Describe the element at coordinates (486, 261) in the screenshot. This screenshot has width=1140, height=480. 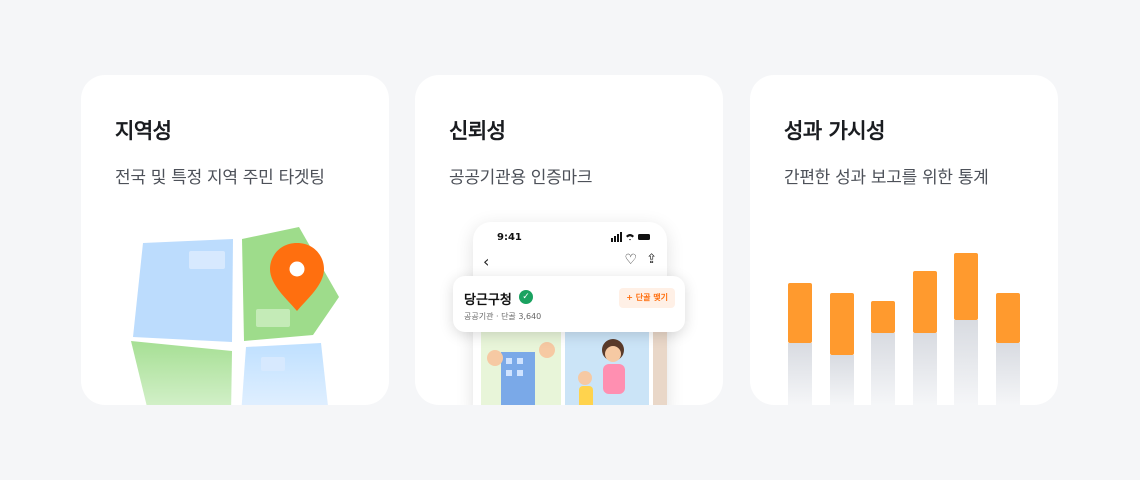
I see `back-icon: ‹` at that location.